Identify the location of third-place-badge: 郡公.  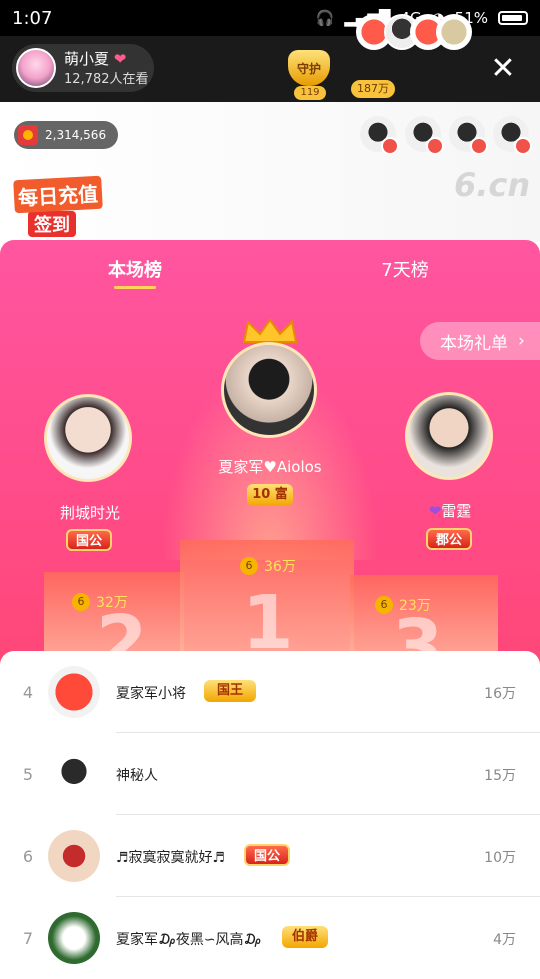
(449, 539).